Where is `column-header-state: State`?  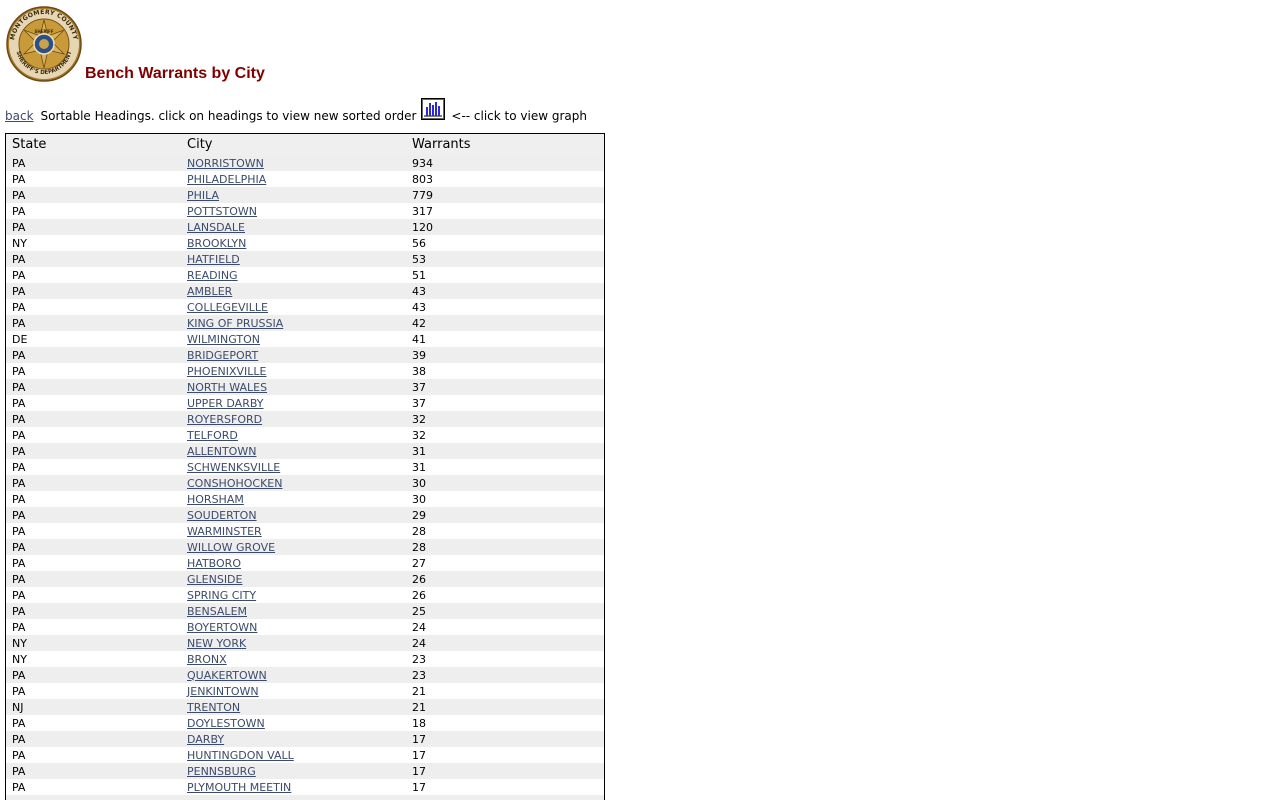 column-header-state: State is located at coordinates (93, 144).